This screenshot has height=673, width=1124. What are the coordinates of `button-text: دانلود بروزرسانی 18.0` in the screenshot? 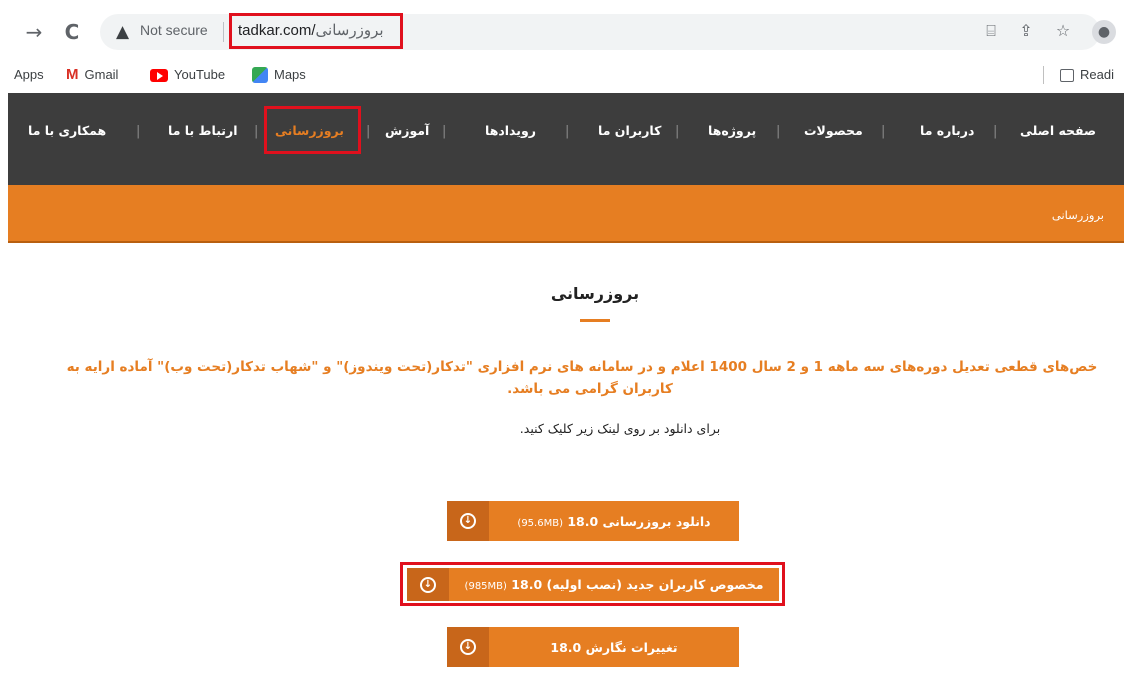 It's located at (639, 521).